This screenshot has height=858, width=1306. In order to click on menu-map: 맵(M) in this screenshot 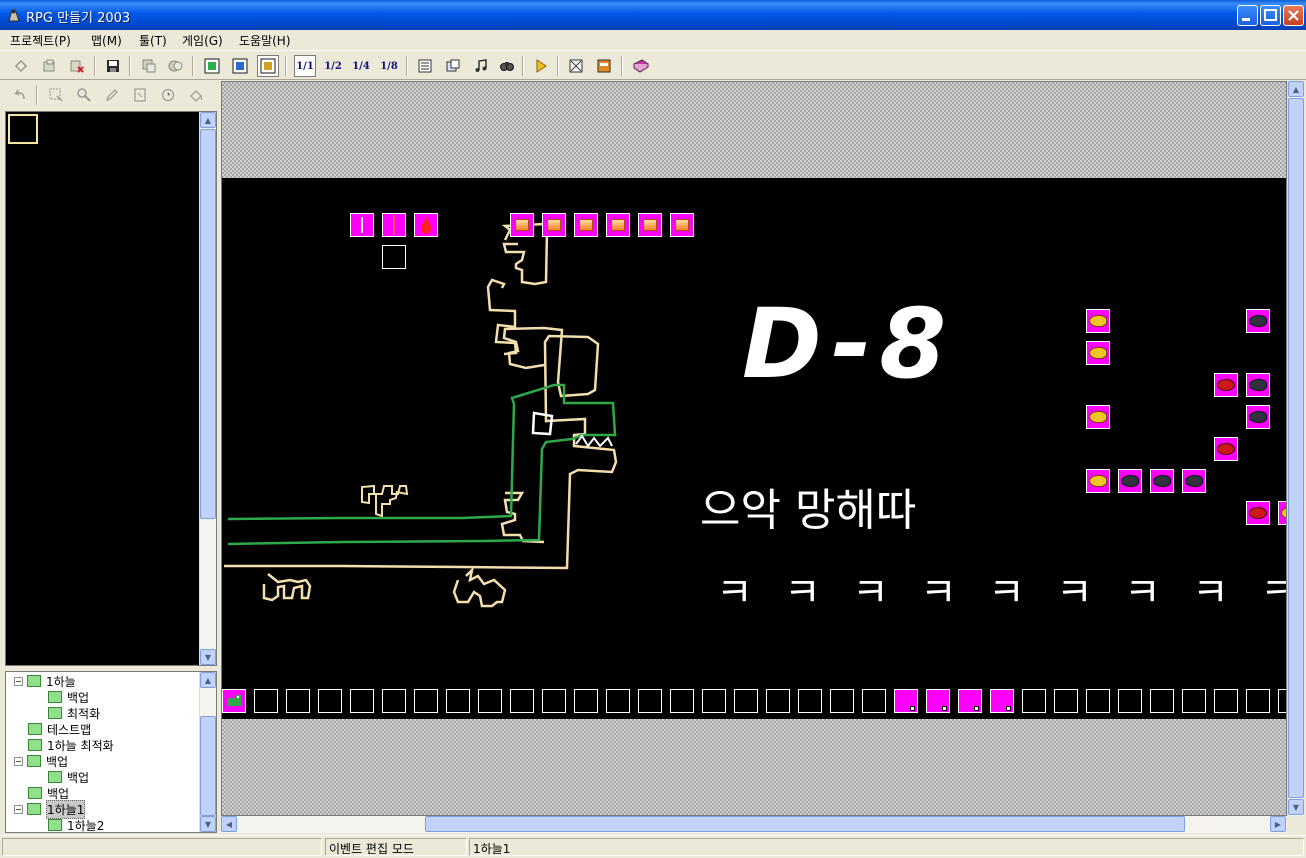, I will do `click(106, 40)`.